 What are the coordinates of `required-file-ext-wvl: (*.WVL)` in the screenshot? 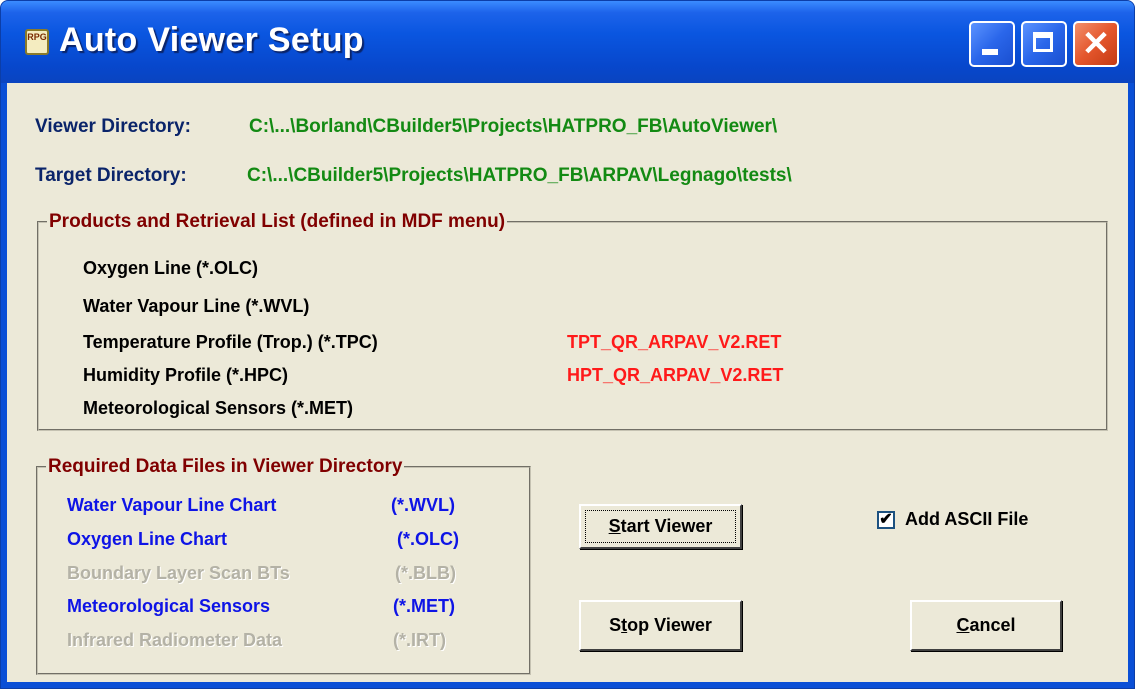 It's located at (423, 505).